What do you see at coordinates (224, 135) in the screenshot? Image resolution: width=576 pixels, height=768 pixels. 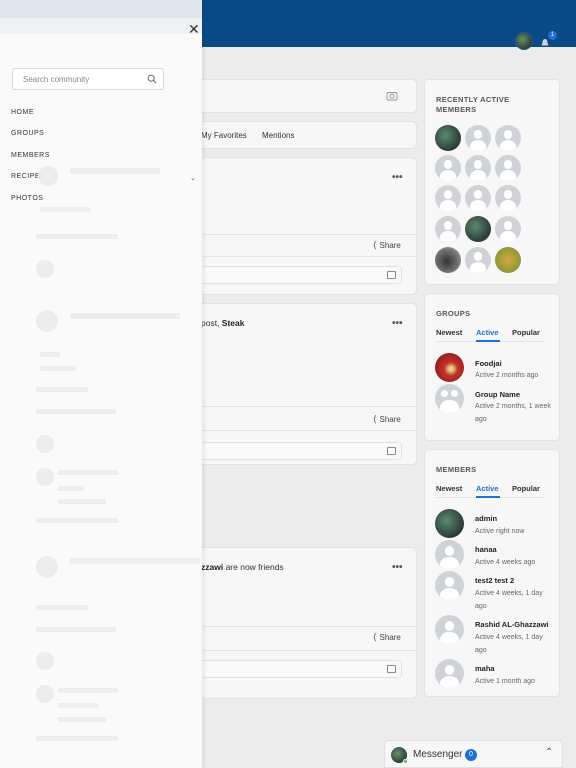 I see `tab-my-favorites: My Favorites` at bounding box center [224, 135].